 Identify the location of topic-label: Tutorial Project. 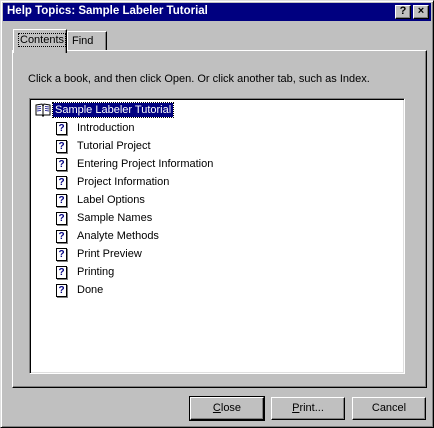
(114, 146).